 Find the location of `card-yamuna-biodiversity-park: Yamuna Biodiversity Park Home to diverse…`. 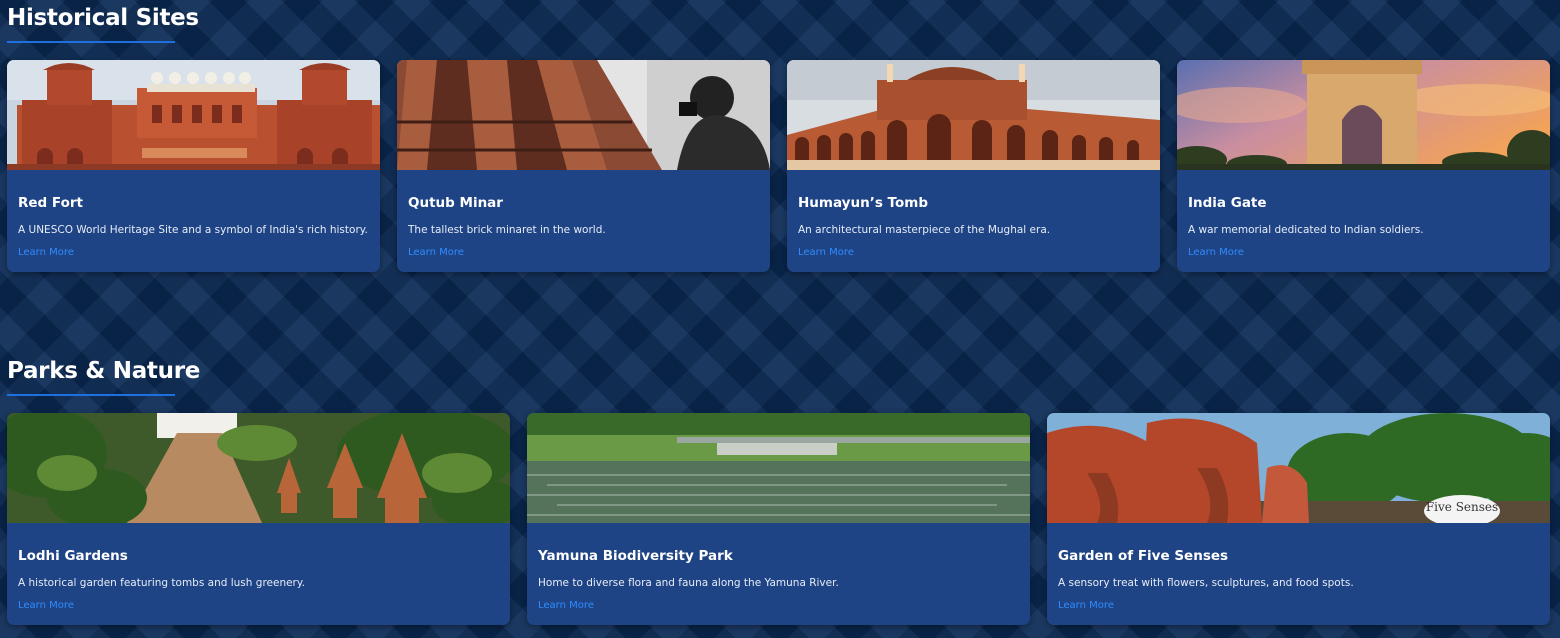

card-yamuna-biodiversity-park: Yamuna Biodiversity Park Home to diverse… is located at coordinates (778, 519).